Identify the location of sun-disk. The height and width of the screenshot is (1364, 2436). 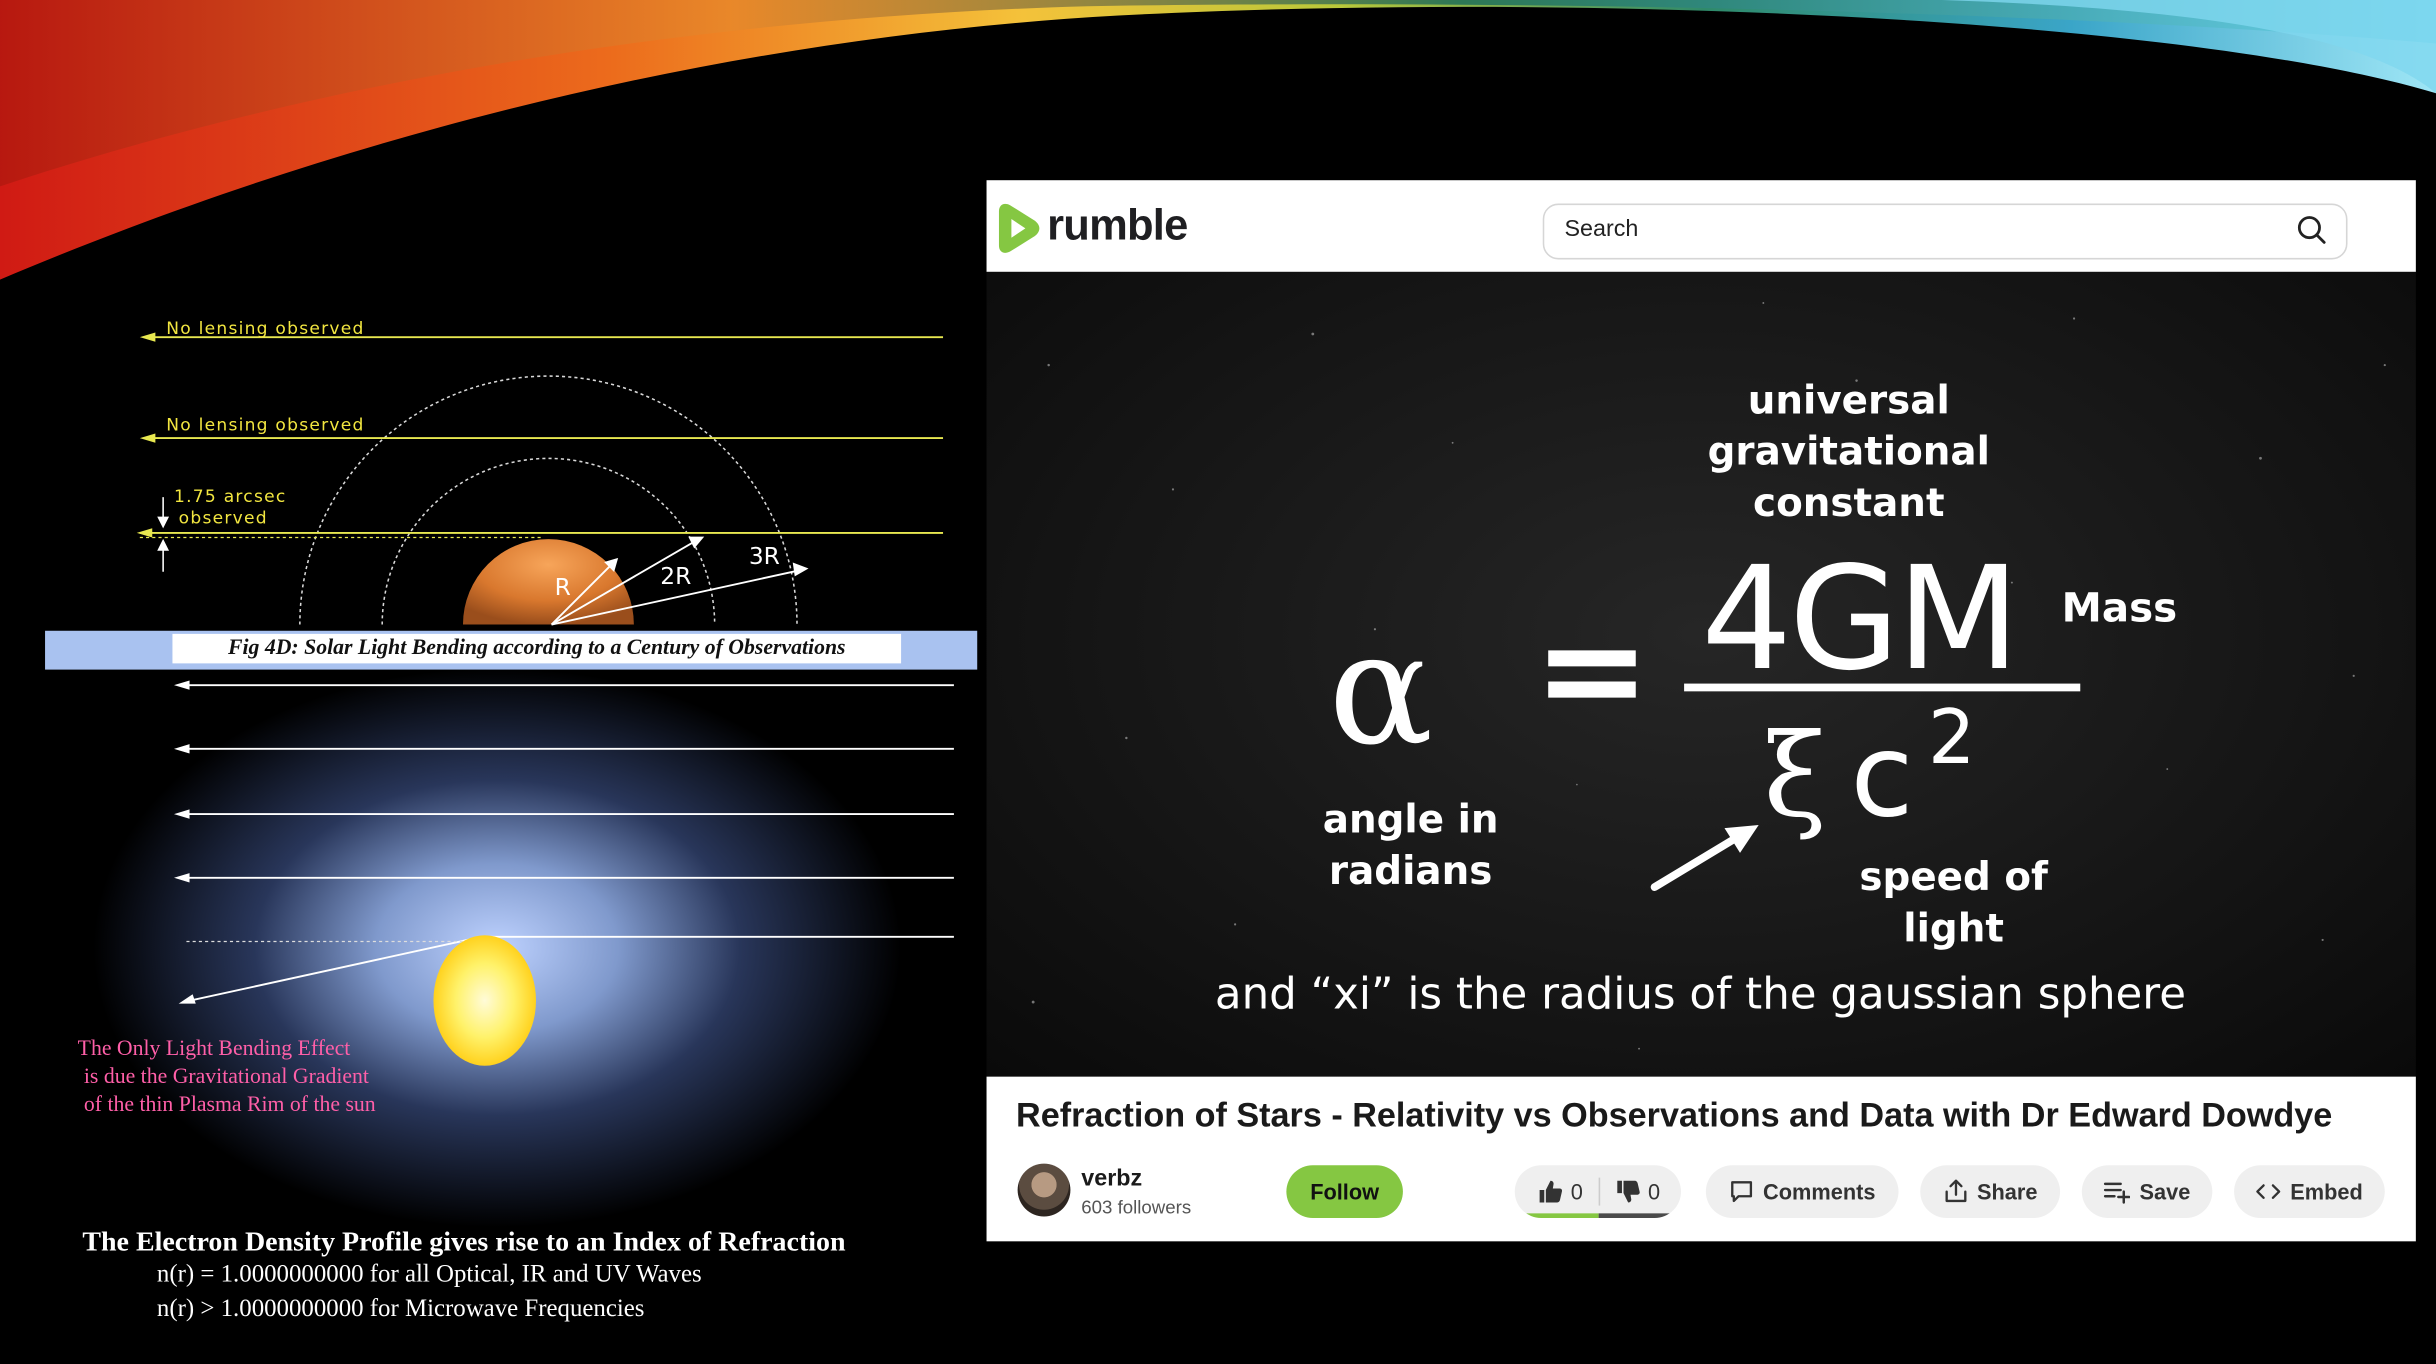
(484, 1000).